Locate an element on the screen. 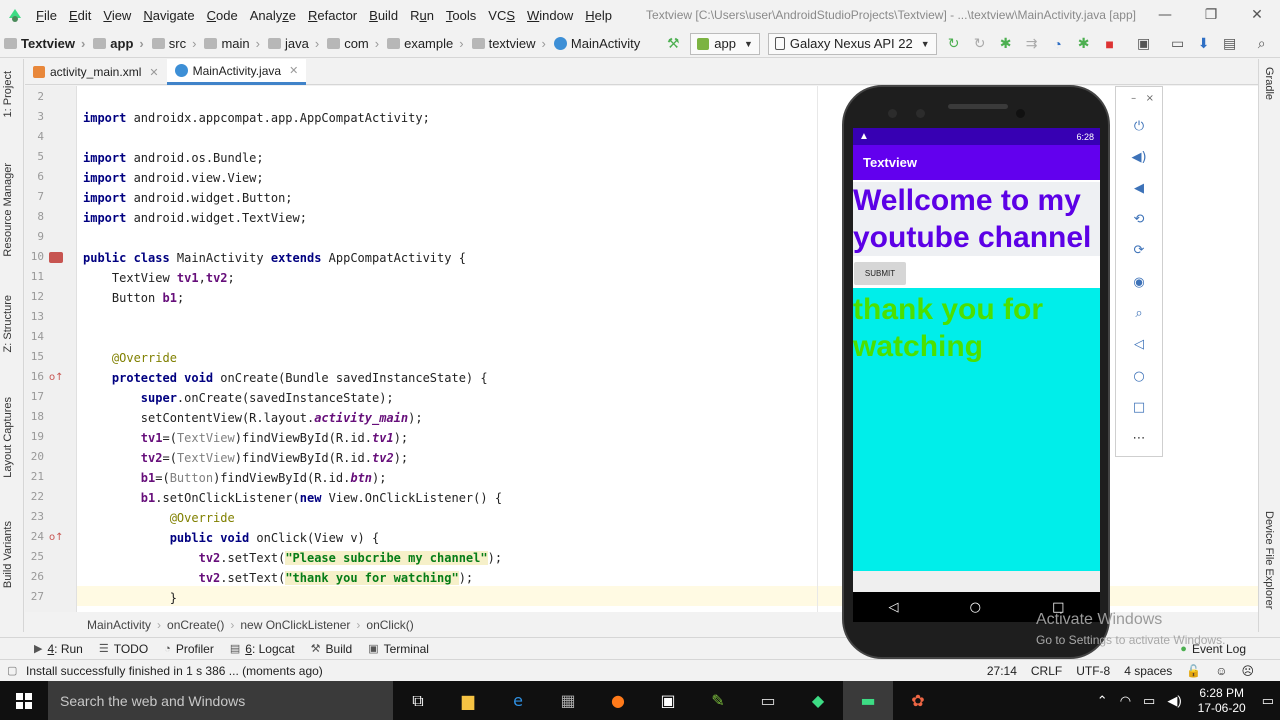 This screenshot has height=720, width=1280. terminal-tool-button: ▣ Terminal is located at coordinates (398, 649).